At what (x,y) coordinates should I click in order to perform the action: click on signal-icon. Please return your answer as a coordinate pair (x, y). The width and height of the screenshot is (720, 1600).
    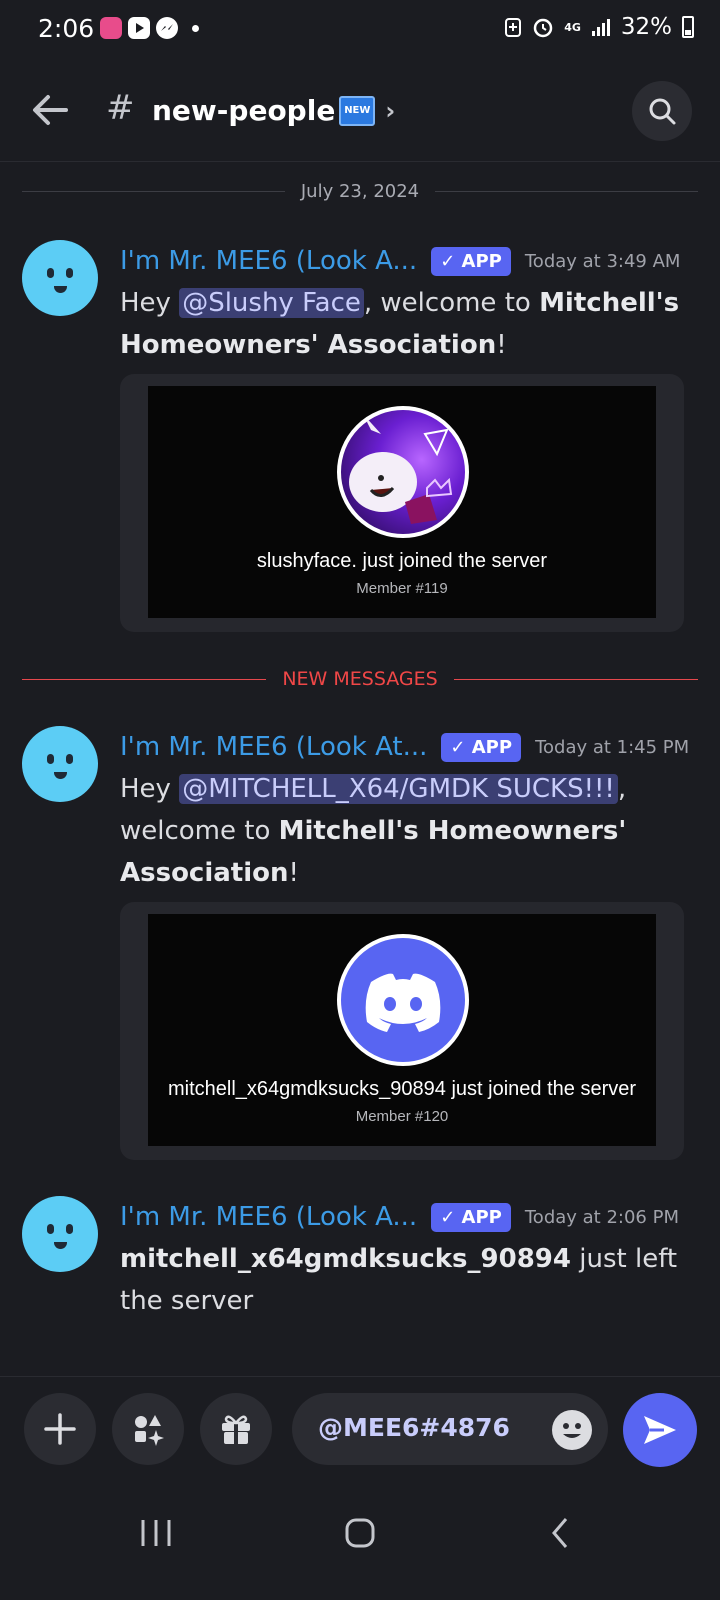
    Looking at the image, I should click on (600, 27).